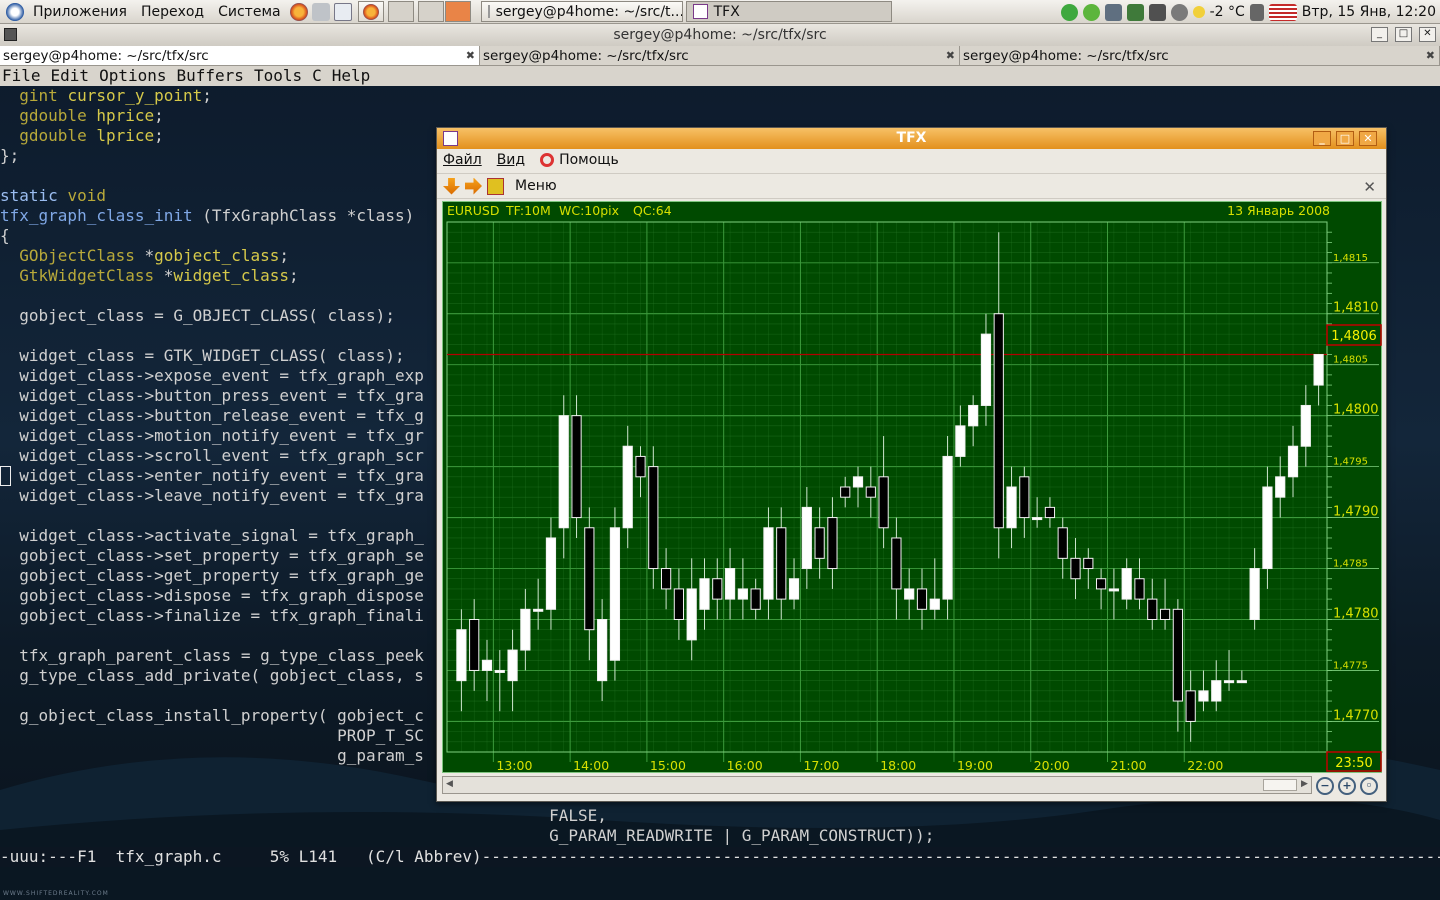  Describe the element at coordinates (720, 55) in the screenshot. I see `terminal-tab-2: sergey@p4home: ~/src/tfx/src ✖` at that location.